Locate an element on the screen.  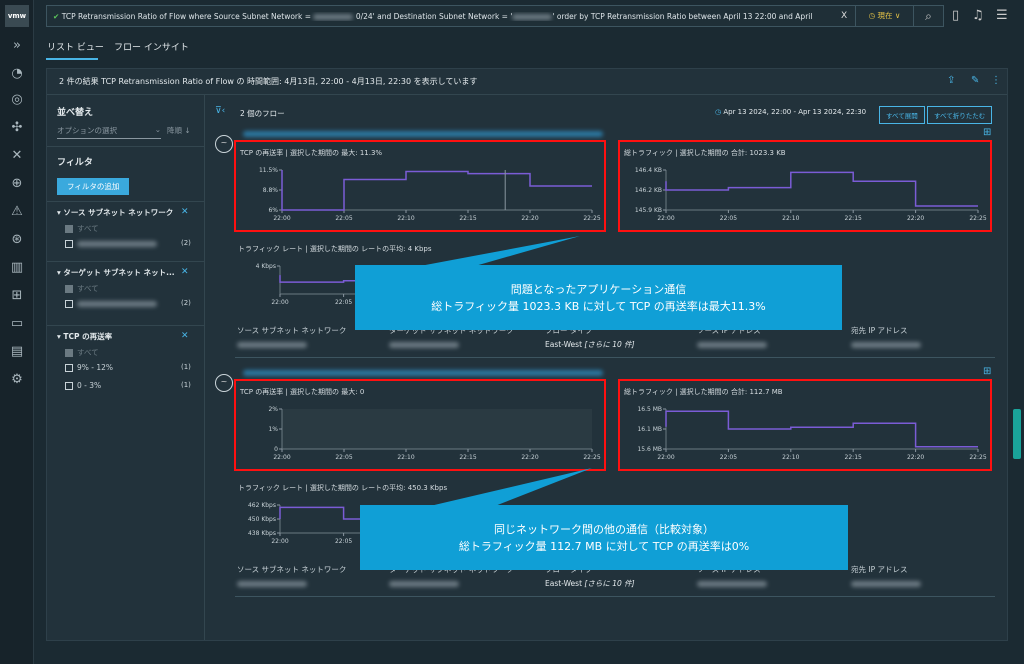
y-tick-label: 11.5% is located at coordinates (268, 170).